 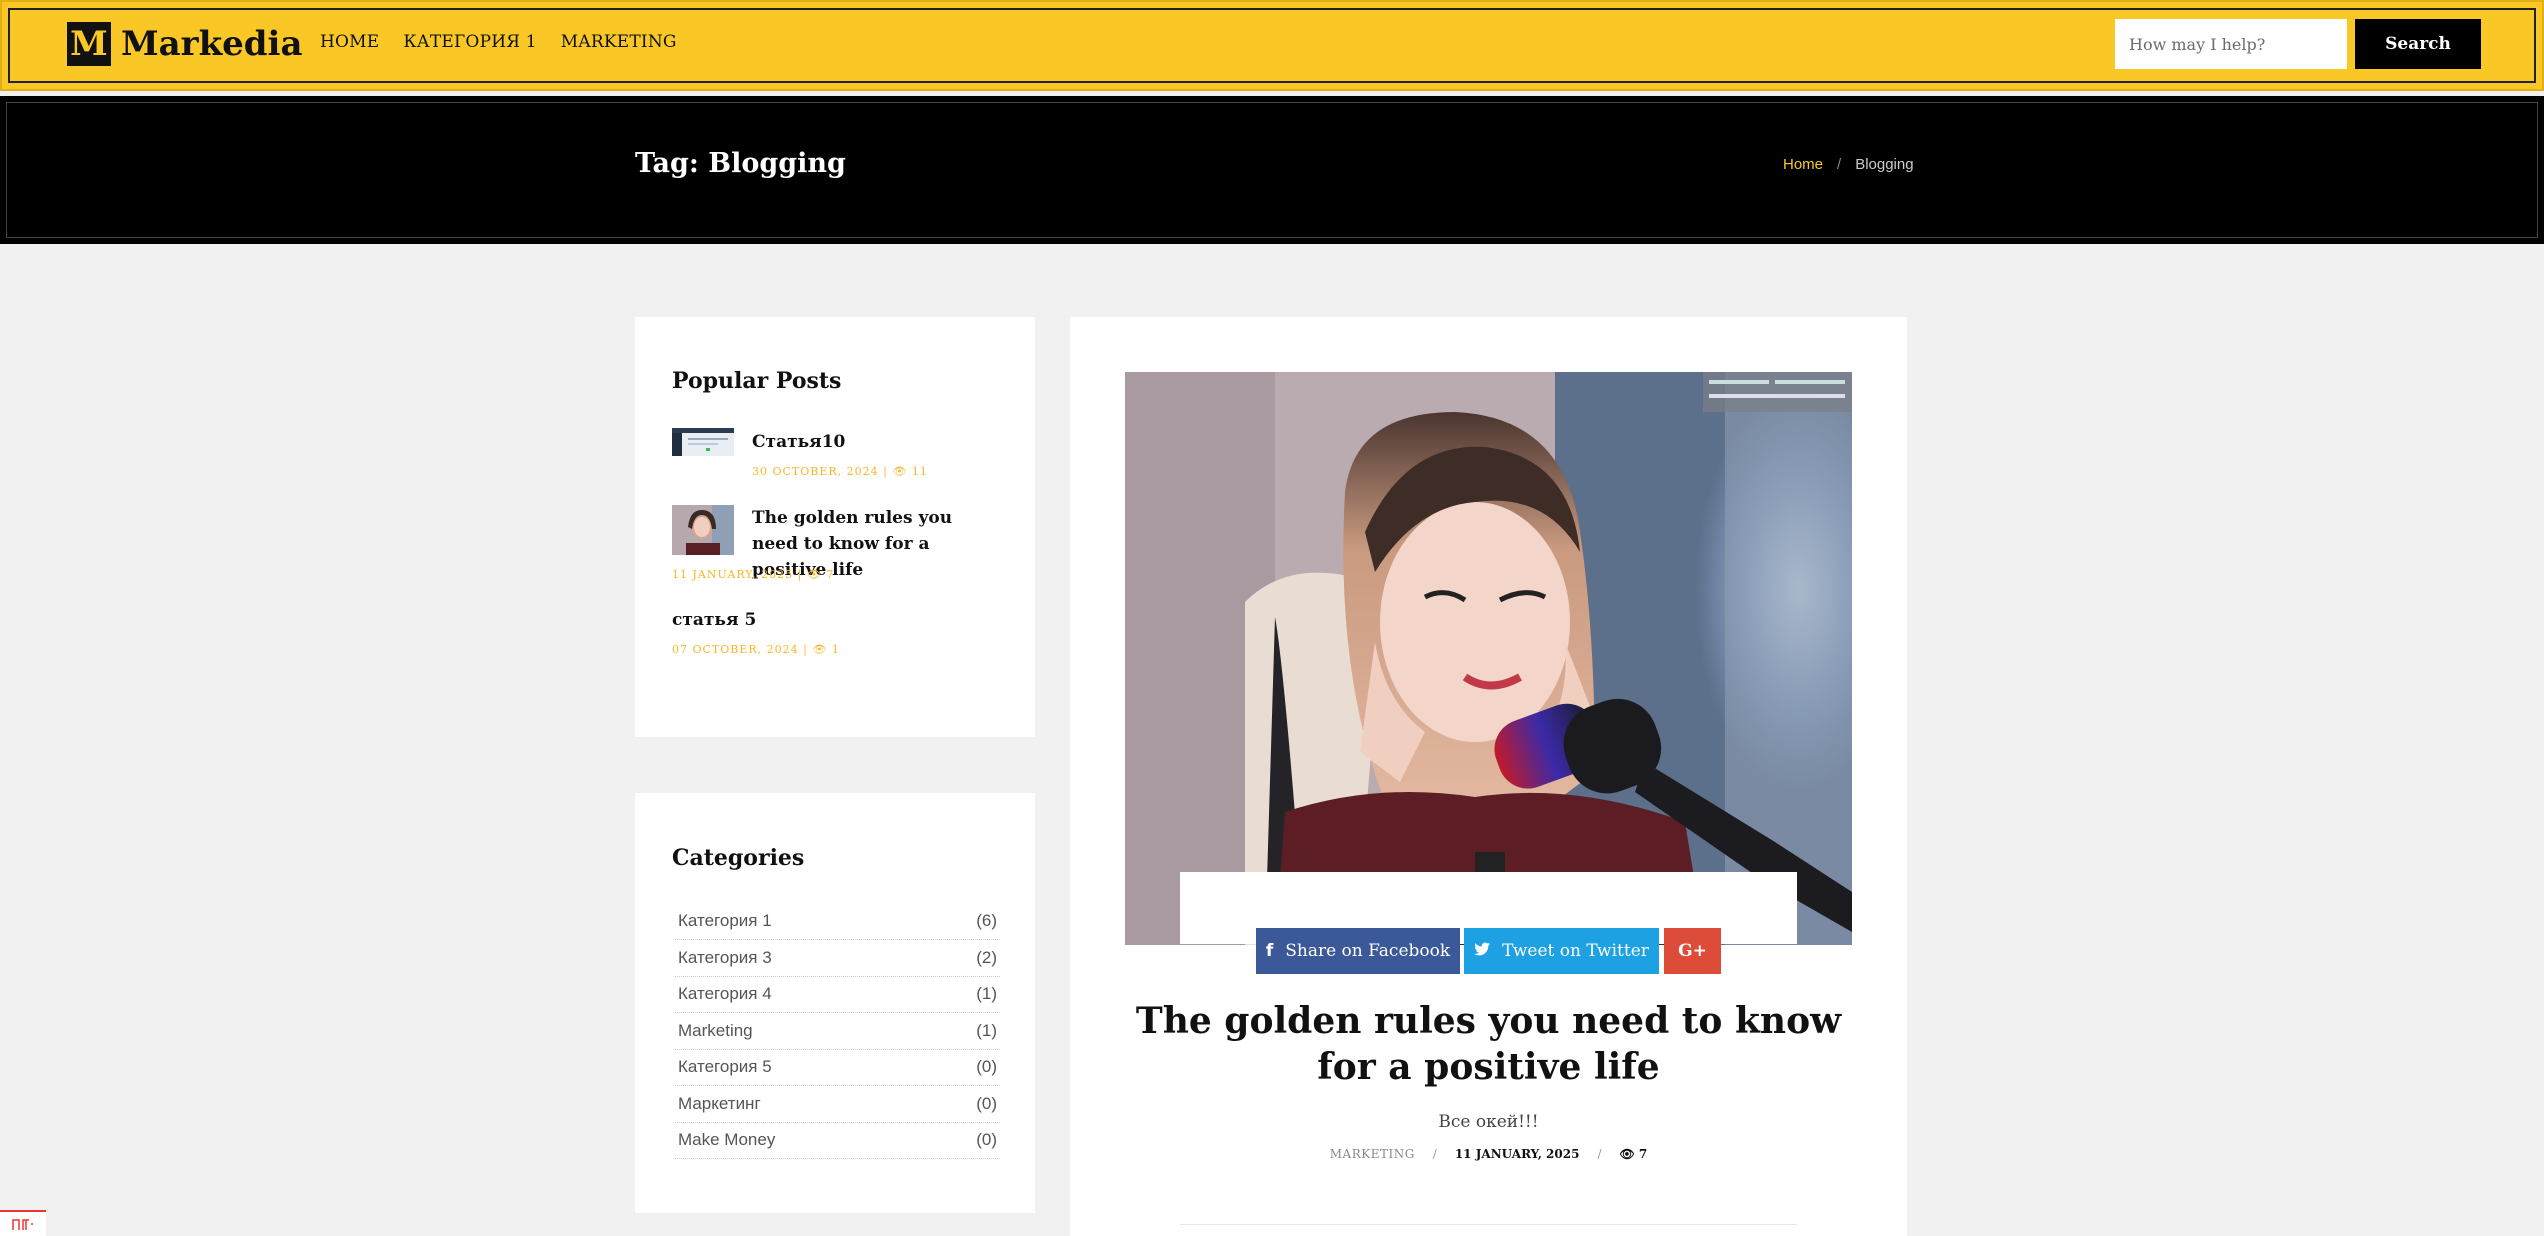 What do you see at coordinates (757, 381) in the screenshot?
I see `popular-posts-title: Popular Posts` at bounding box center [757, 381].